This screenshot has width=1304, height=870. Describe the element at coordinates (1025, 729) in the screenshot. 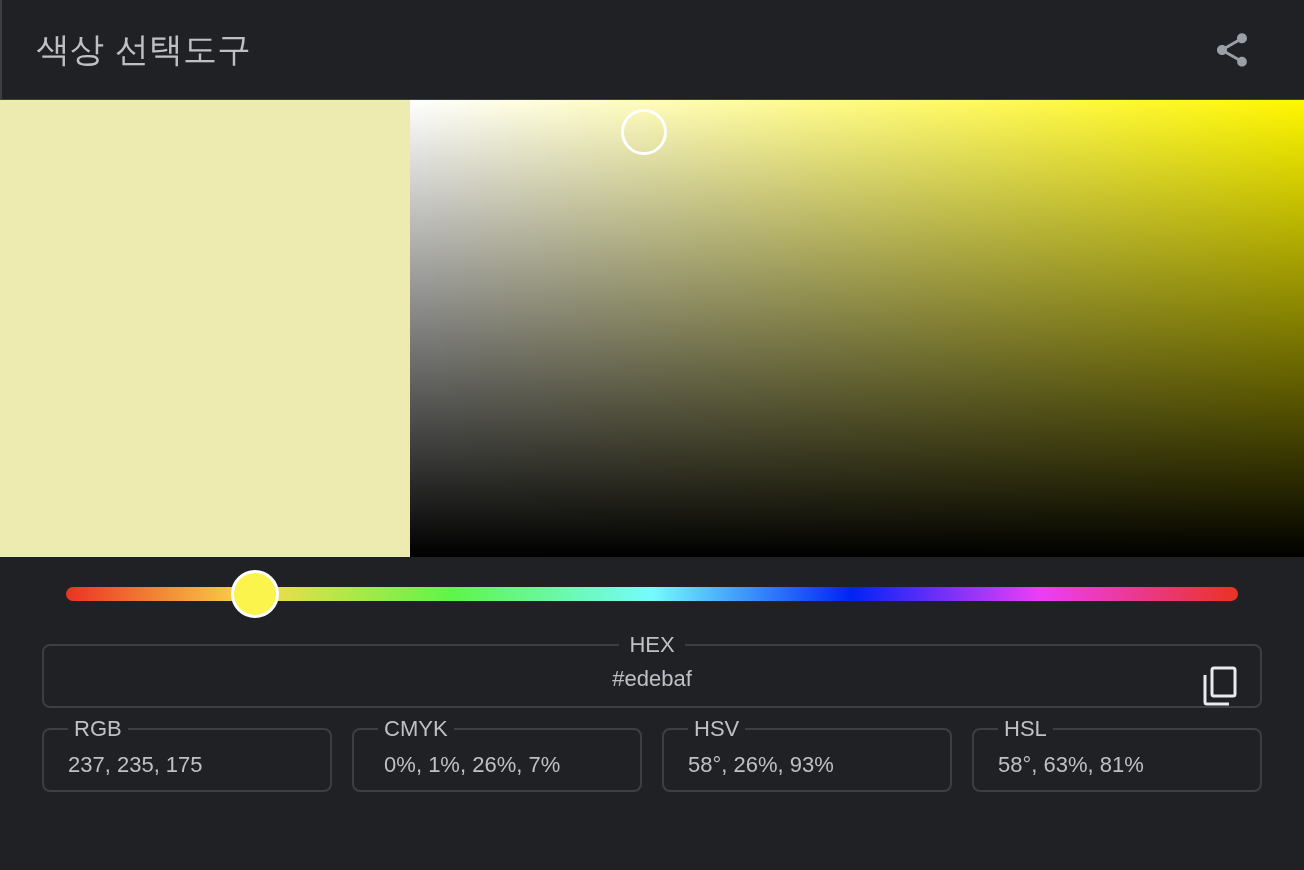

I see `format-label: HSL` at that location.